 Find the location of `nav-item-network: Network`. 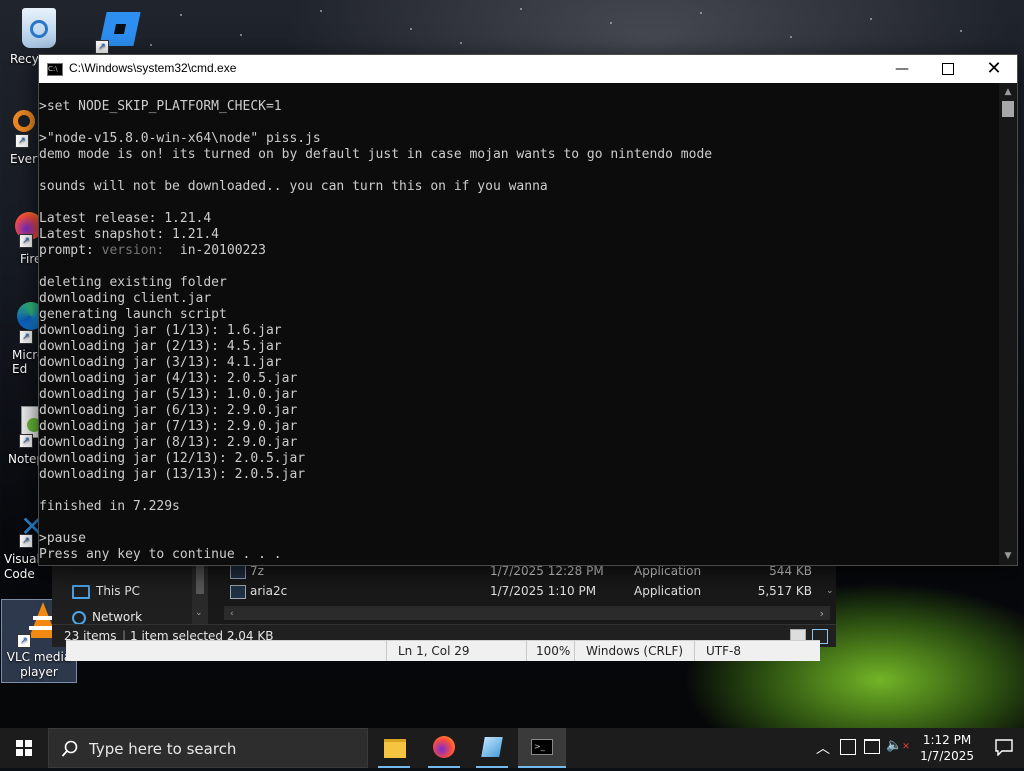

nav-item-network: Network is located at coordinates (107, 617).